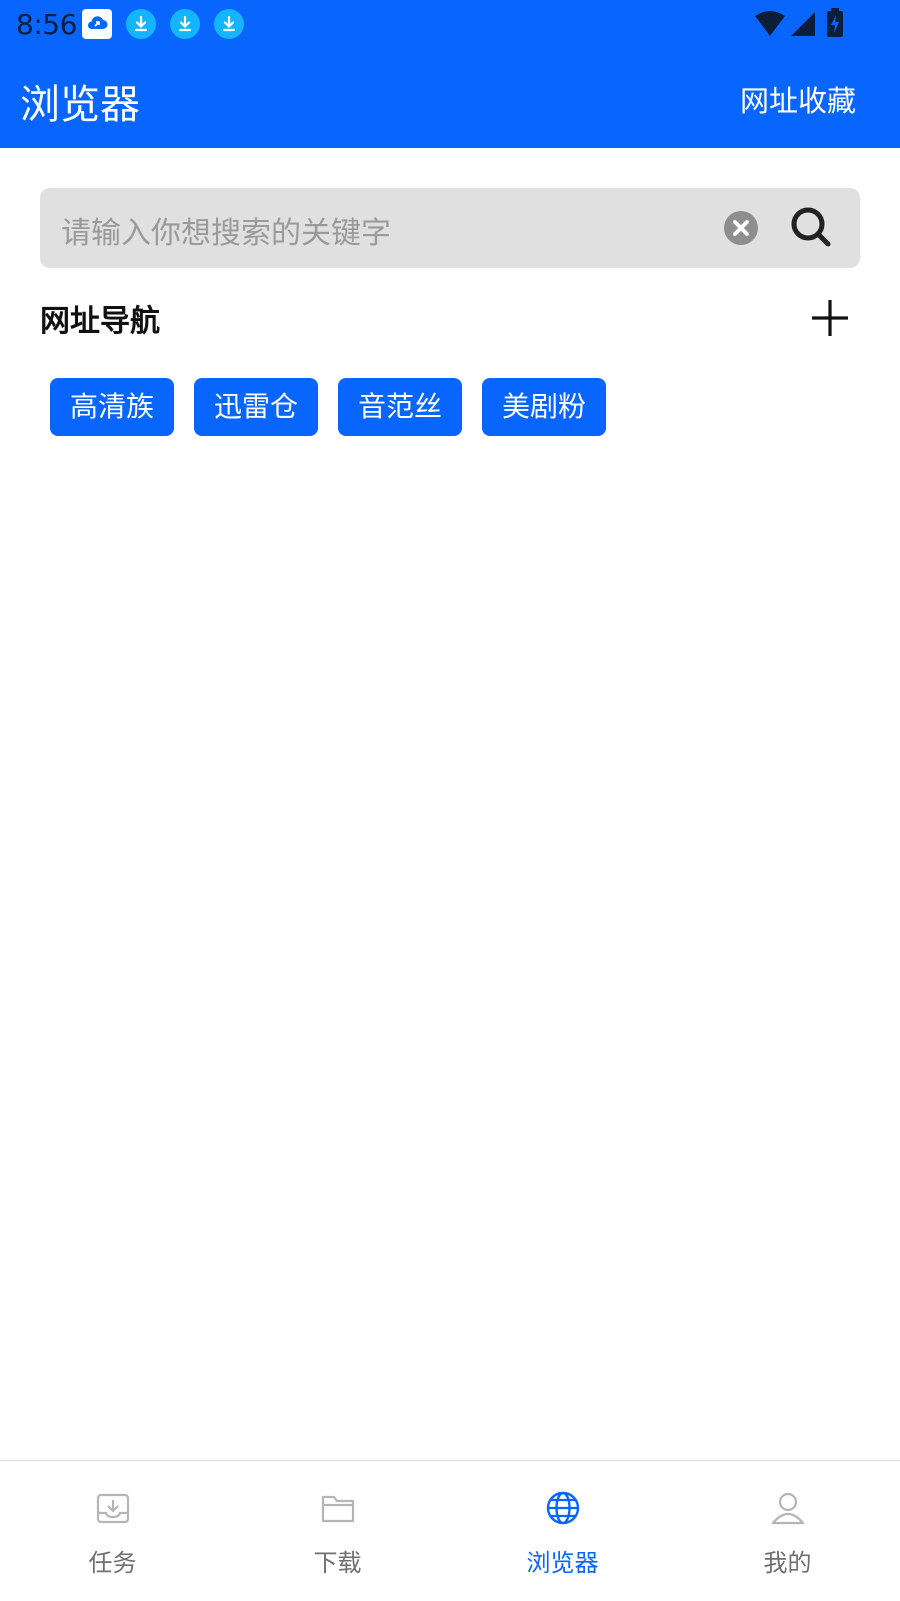 This screenshot has width=900, height=1601. What do you see at coordinates (830, 318) in the screenshot?
I see `plus-icon` at bounding box center [830, 318].